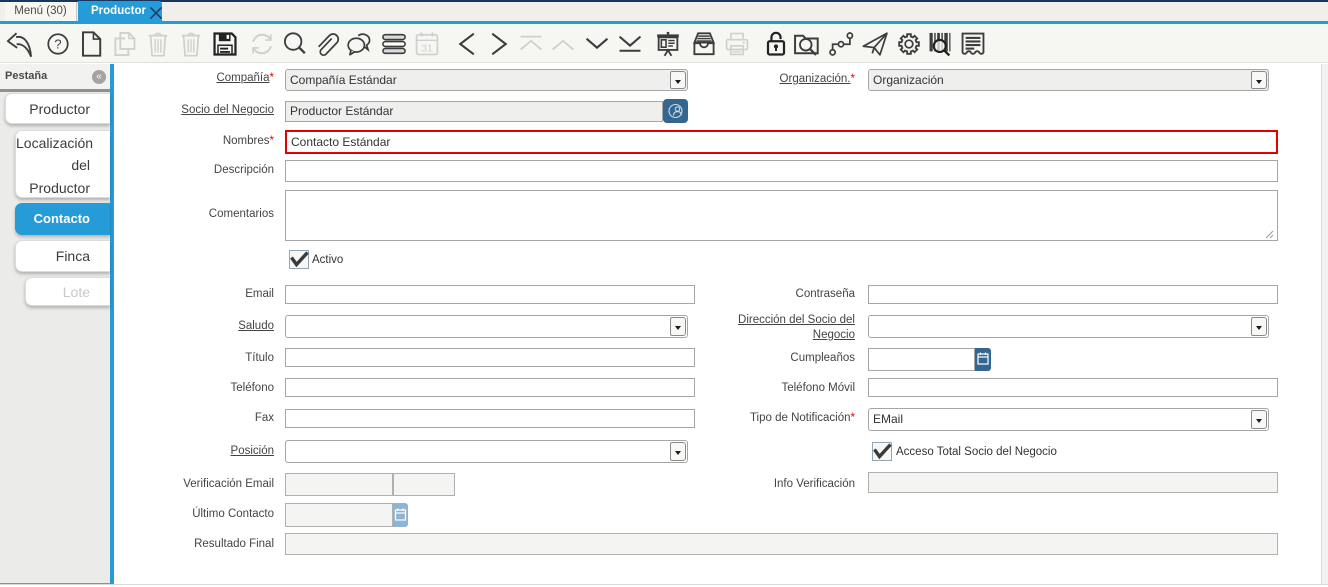  What do you see at coordinates (427, 48) in the screenshot?
I see `svg-text: 31` at bounding box center [427, 48].